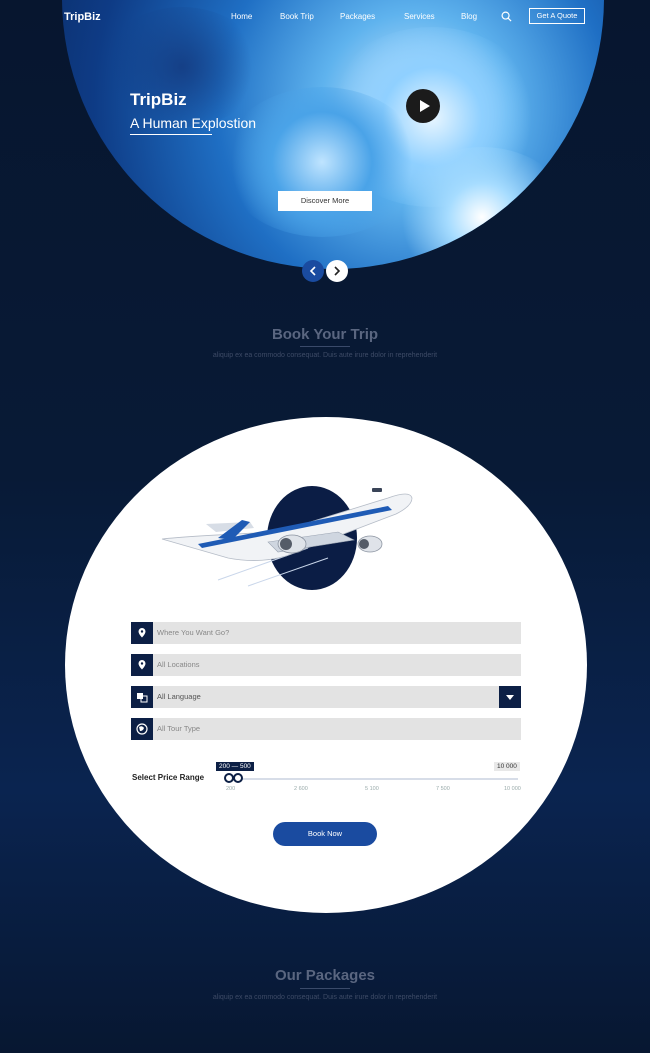 This screenshot has width=650, height=1053. What do you see at coordinates (158, 99) in the screenshot?
I see `hero-title: TripBiz` at bounding box center [158, 99].